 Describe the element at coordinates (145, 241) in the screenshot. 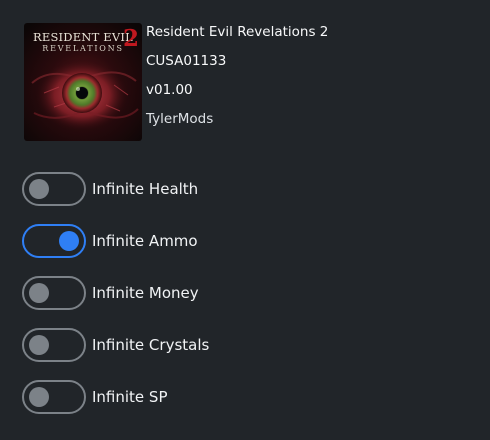

I see `cheat-label: Infinite Ammo` at that location.